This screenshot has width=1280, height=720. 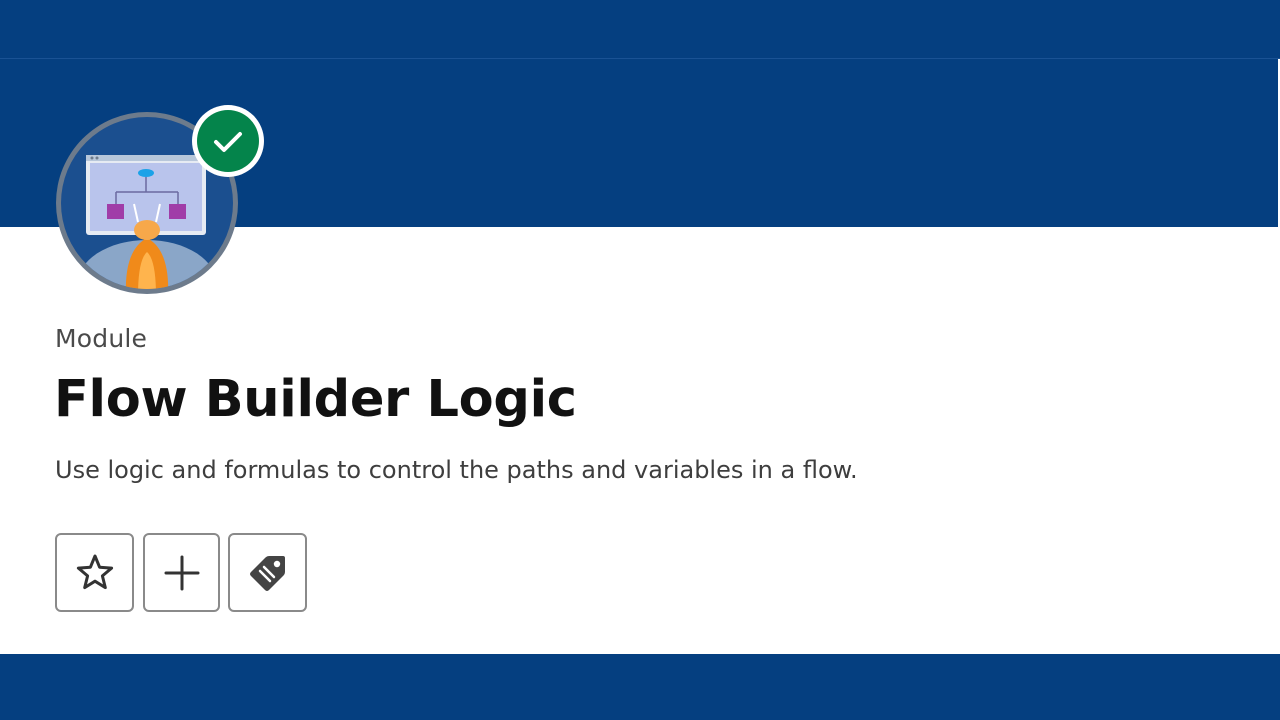 I want to click on add-to-list-button, so click(x=181, y=572).